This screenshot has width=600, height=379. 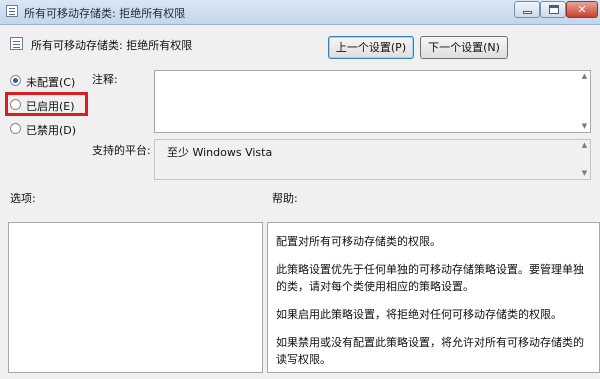 I want to click on policy-title: 所有可移动存储类: 拒绝所有权限, so click(x=112, y=45).